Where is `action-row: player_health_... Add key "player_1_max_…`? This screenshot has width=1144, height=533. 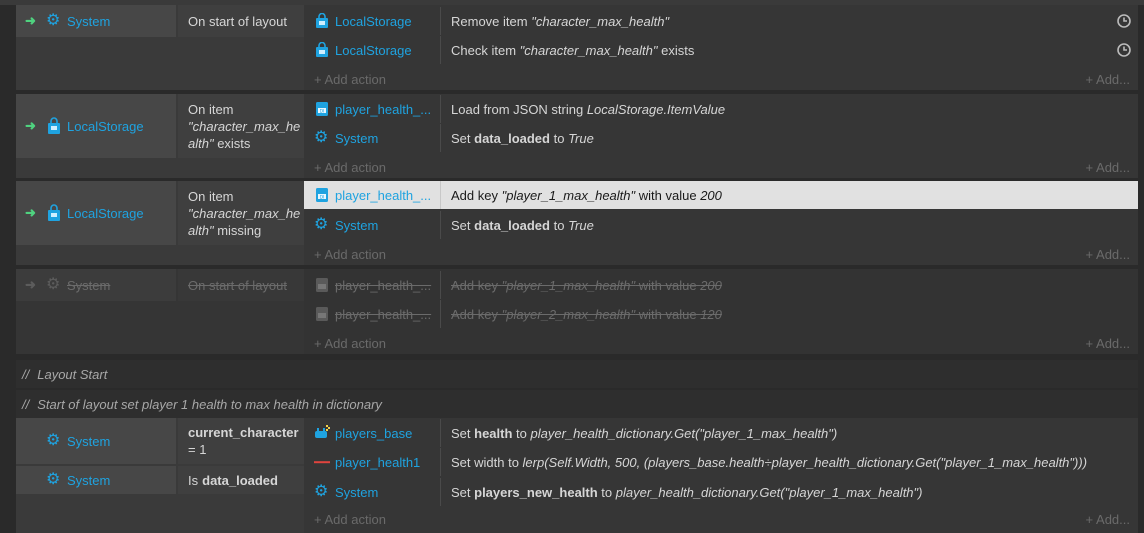
action-row: player_health_... Add key "player_1_max_… is located at coordinates (721, 285).